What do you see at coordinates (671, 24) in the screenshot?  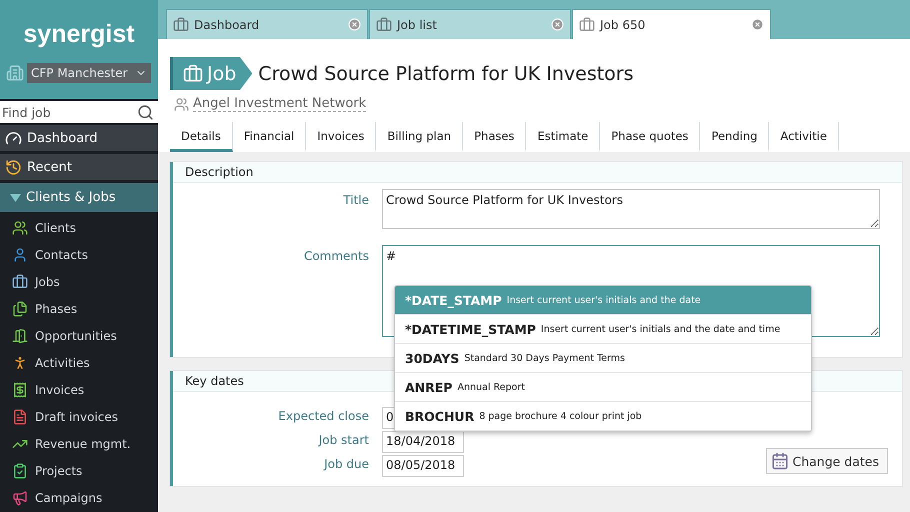 I see `tab: Job 650` at bounding box center [671, 24].